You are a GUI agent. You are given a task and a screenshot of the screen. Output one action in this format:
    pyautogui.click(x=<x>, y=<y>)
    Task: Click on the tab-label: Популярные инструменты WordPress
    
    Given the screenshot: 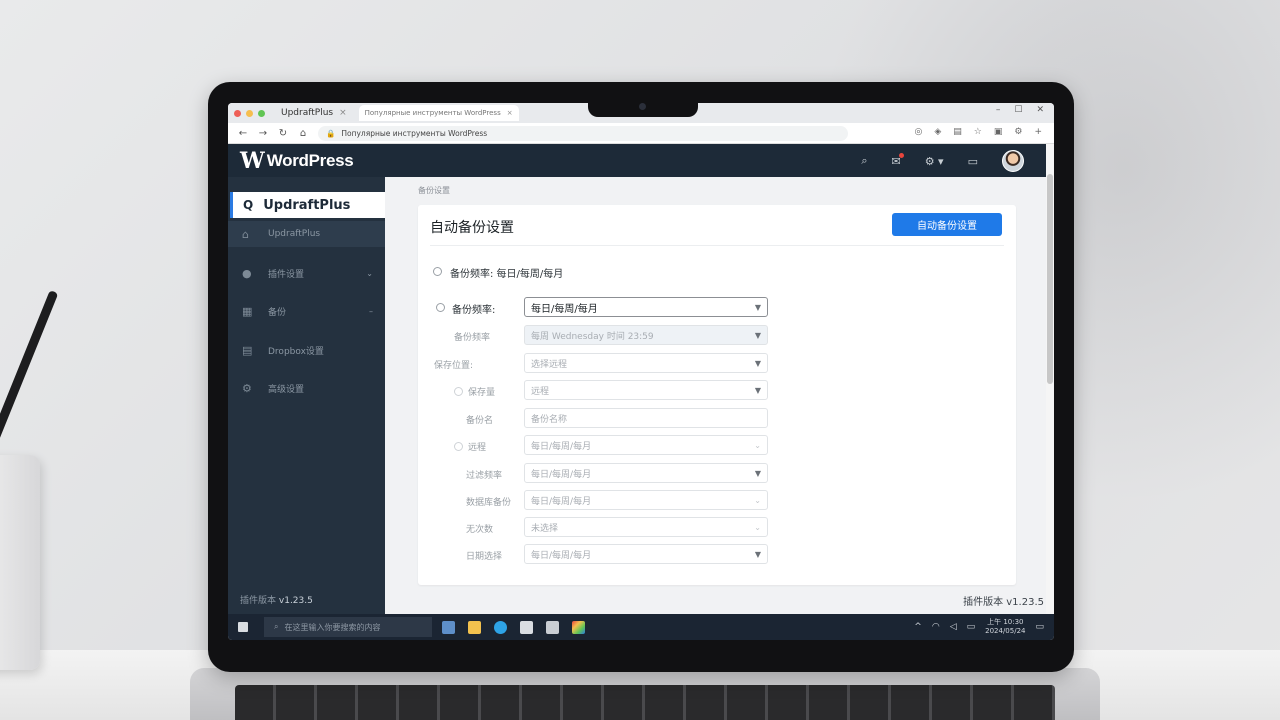 What is the action you would take?
    pyautogui.click(x=432, y=113)
    